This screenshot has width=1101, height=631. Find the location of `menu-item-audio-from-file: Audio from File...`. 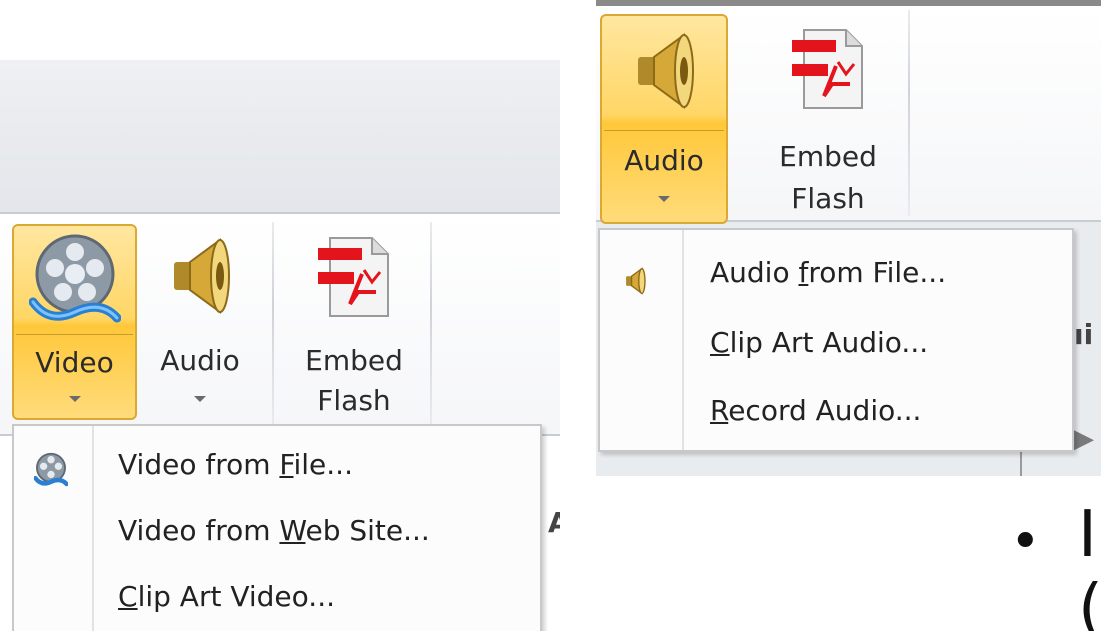

menu-item-audio-from-file: Audio from File... is located at coordinates (836, 273).